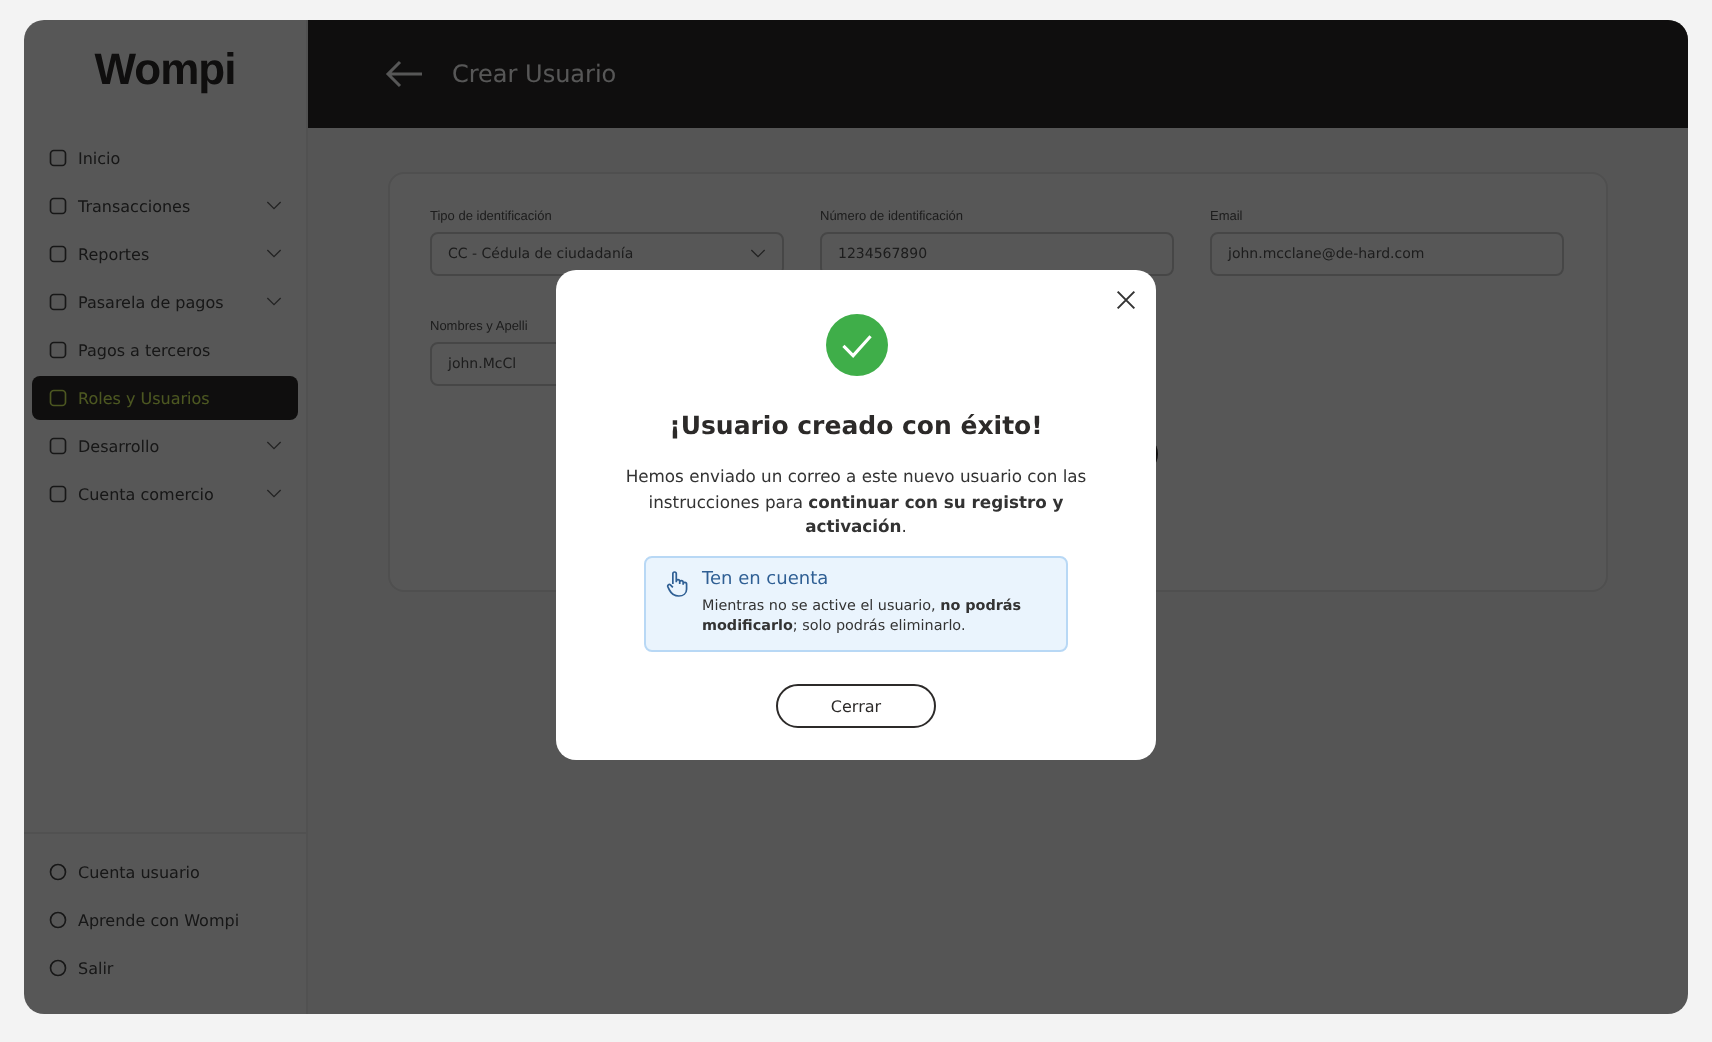 The height and width of the screenshot is (1042, 1712). Describe the element at coordinates (165, 398) in the screenshot. I see `sidebar-item: Roles y Usuarios` at that location.